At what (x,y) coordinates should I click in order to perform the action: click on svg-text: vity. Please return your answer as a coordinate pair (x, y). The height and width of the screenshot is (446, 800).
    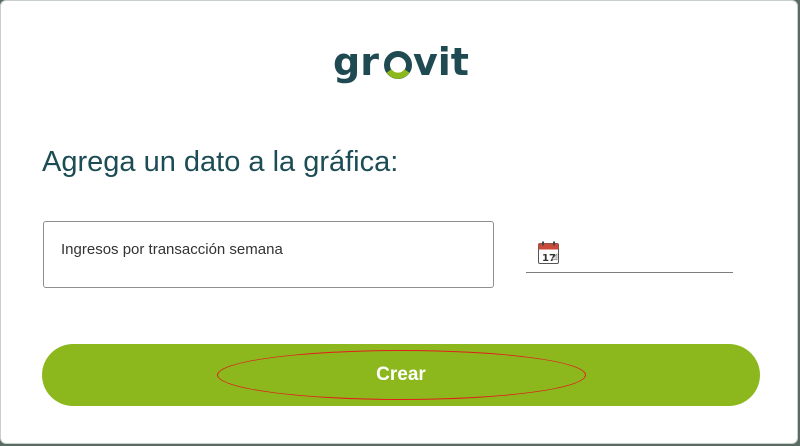
    Looking at the image, I should click on (441, 62).